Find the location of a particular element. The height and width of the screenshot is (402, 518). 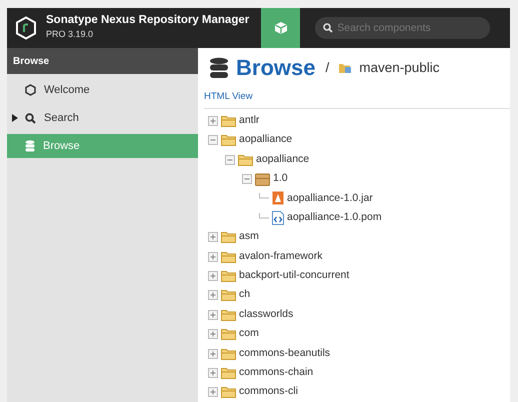

hexagon-icon is located at coordinates (30, 90).